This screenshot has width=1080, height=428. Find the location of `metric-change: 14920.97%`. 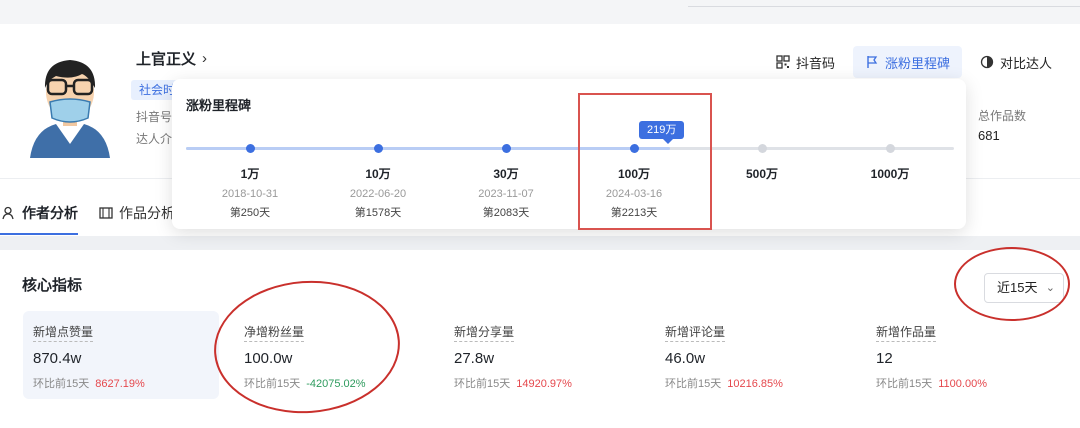

metric-change: 14920.97% is located at coordinates (544, 384).